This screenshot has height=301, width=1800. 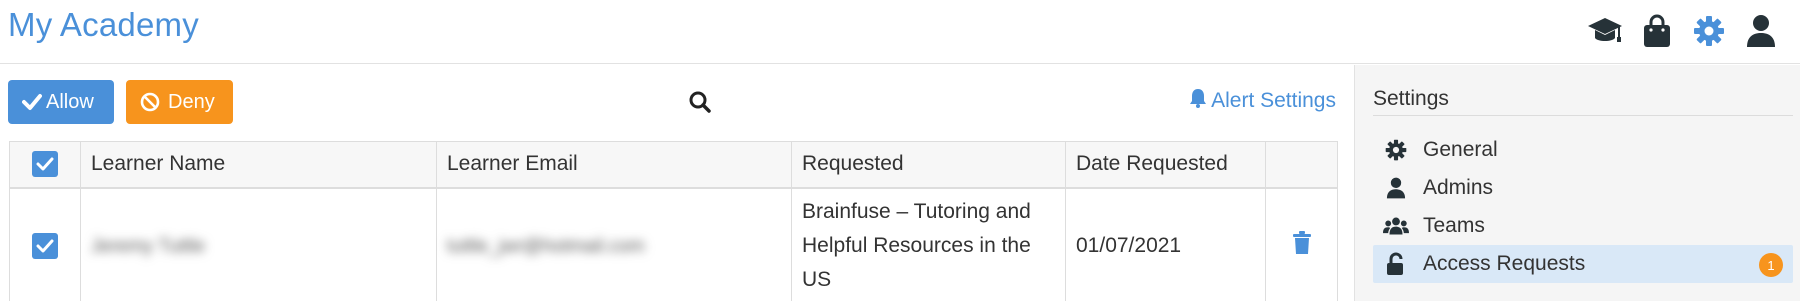 I want to click on learner-email: tuttle_jwr@hotmail.com, so click(x=546, y=246).